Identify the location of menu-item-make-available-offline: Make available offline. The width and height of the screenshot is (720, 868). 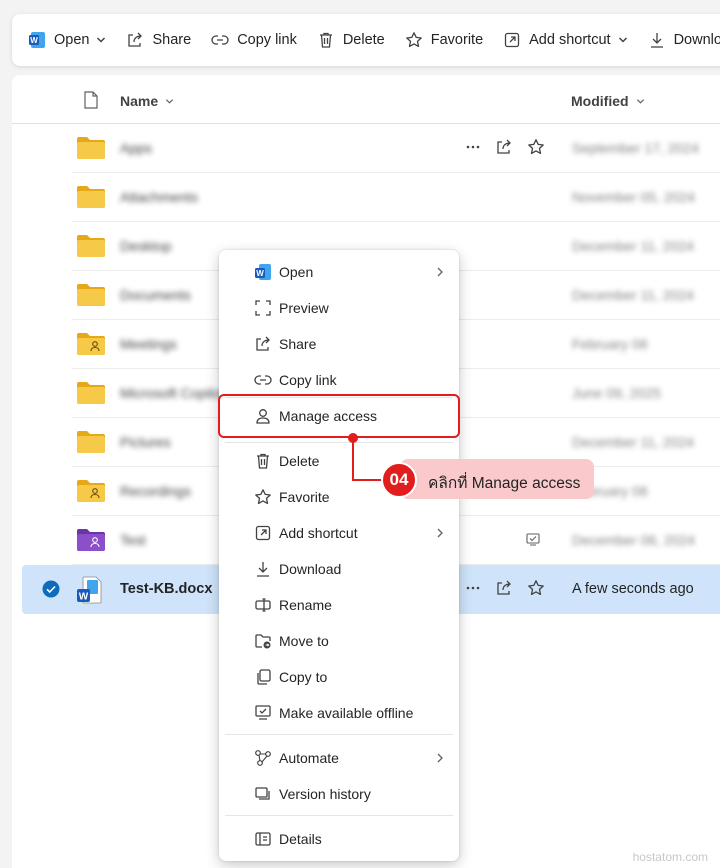
(339, 713).